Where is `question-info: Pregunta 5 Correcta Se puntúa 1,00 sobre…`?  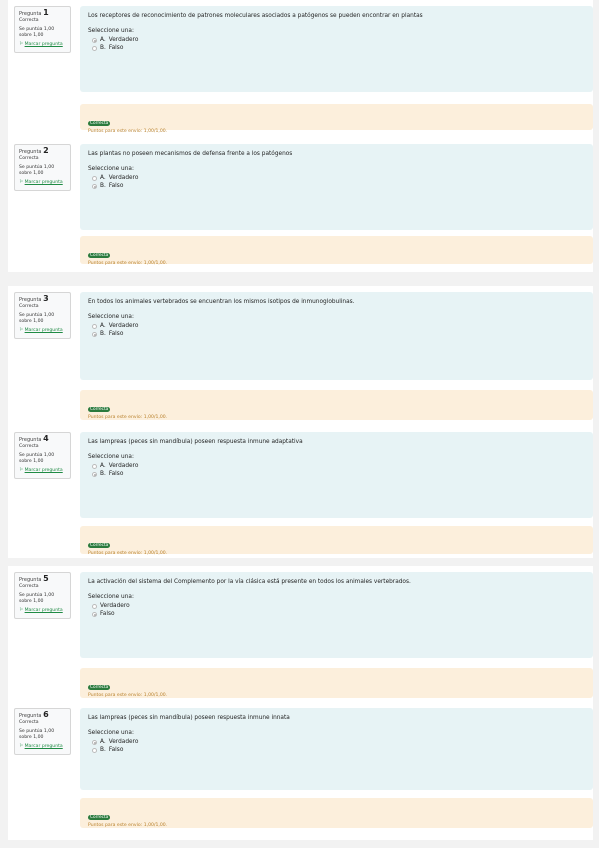 question-info: Pregunta 5 Correcta Se puntúa 1,00 sobre… is located at coordinates (42, 595).